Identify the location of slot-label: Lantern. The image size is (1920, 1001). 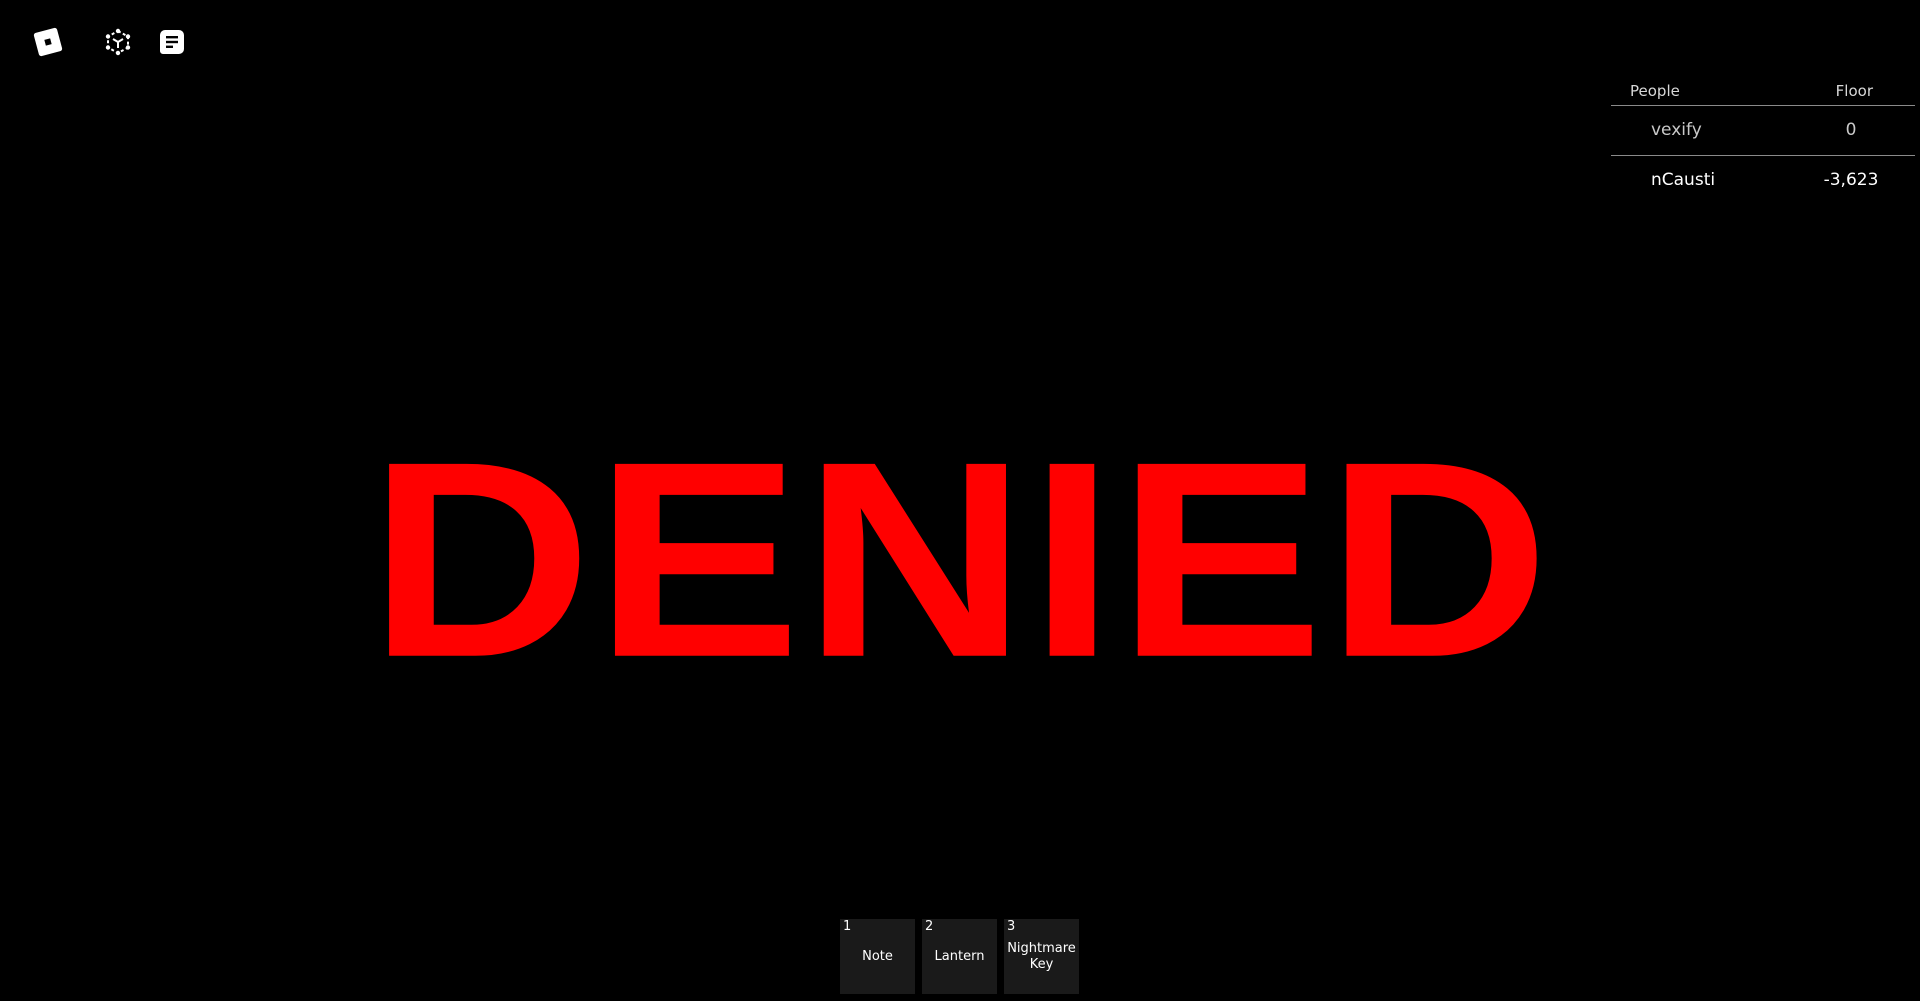
(959, 956).